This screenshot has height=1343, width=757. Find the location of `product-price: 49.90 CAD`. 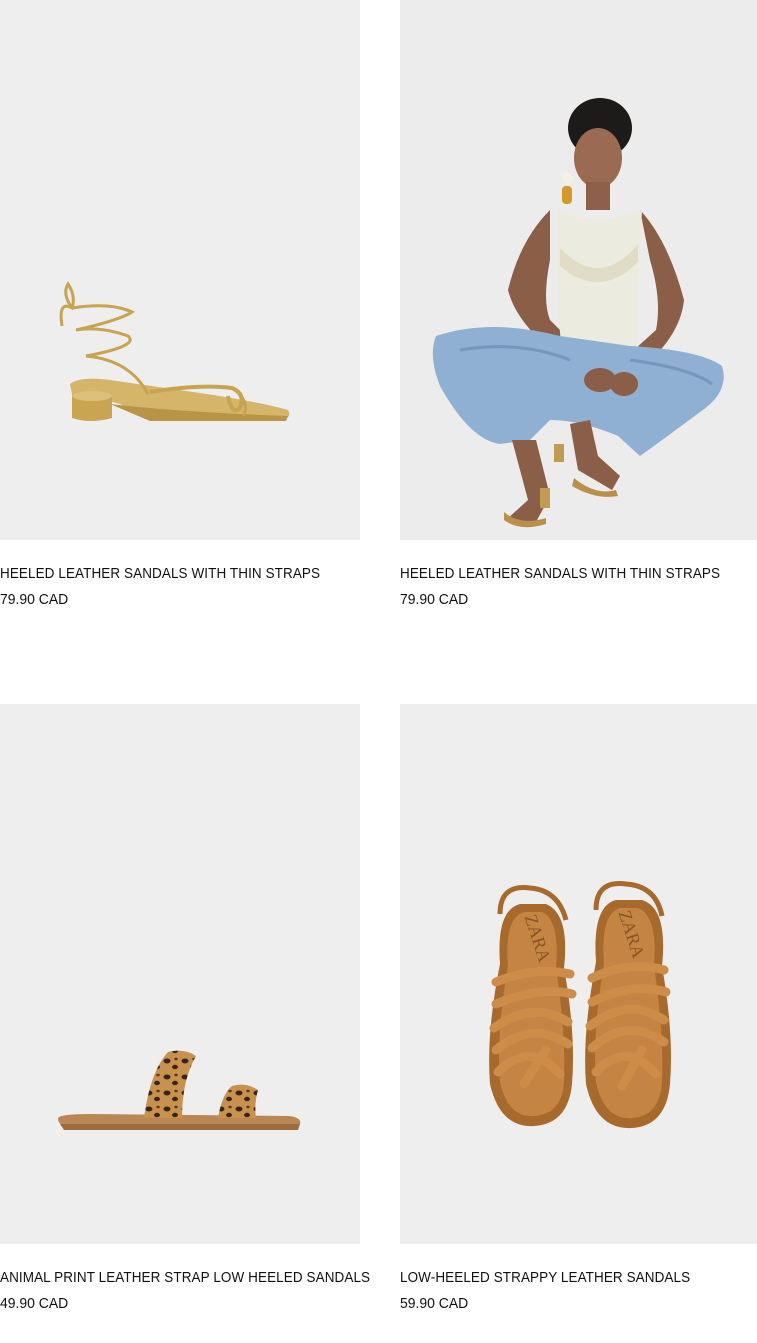

product-price: 49.90 CAD is located at coordinates (34, 1303).